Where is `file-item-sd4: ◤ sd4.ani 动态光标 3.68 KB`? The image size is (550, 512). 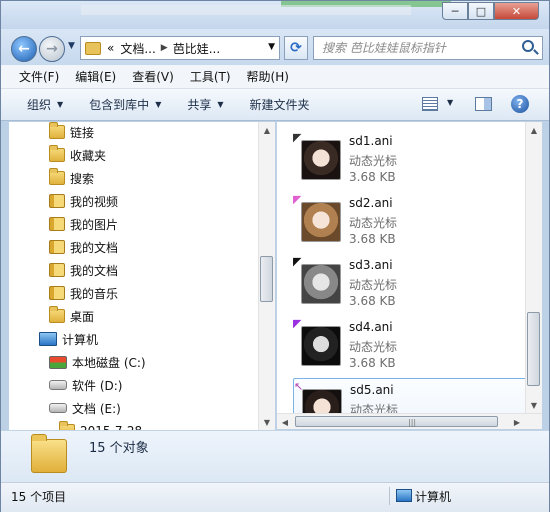
file-item-sd4: ◤ sd4.ani 动态光标 3.68 KB is located at coordinates (410, 346).